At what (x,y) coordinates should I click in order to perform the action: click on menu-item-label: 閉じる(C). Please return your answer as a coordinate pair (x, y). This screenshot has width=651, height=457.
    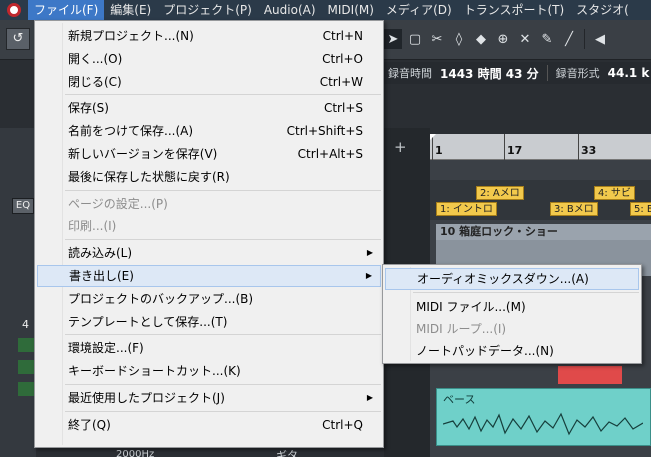
    Looking at the image, I should click on (95, 81).